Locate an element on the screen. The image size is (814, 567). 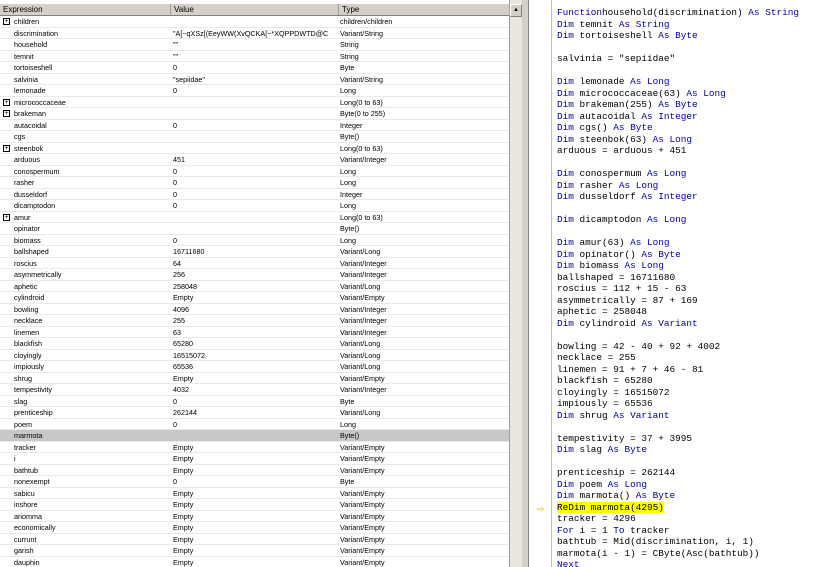
current-statement-line: ReDim marmota(4295) is located at coordinates (685, 507).